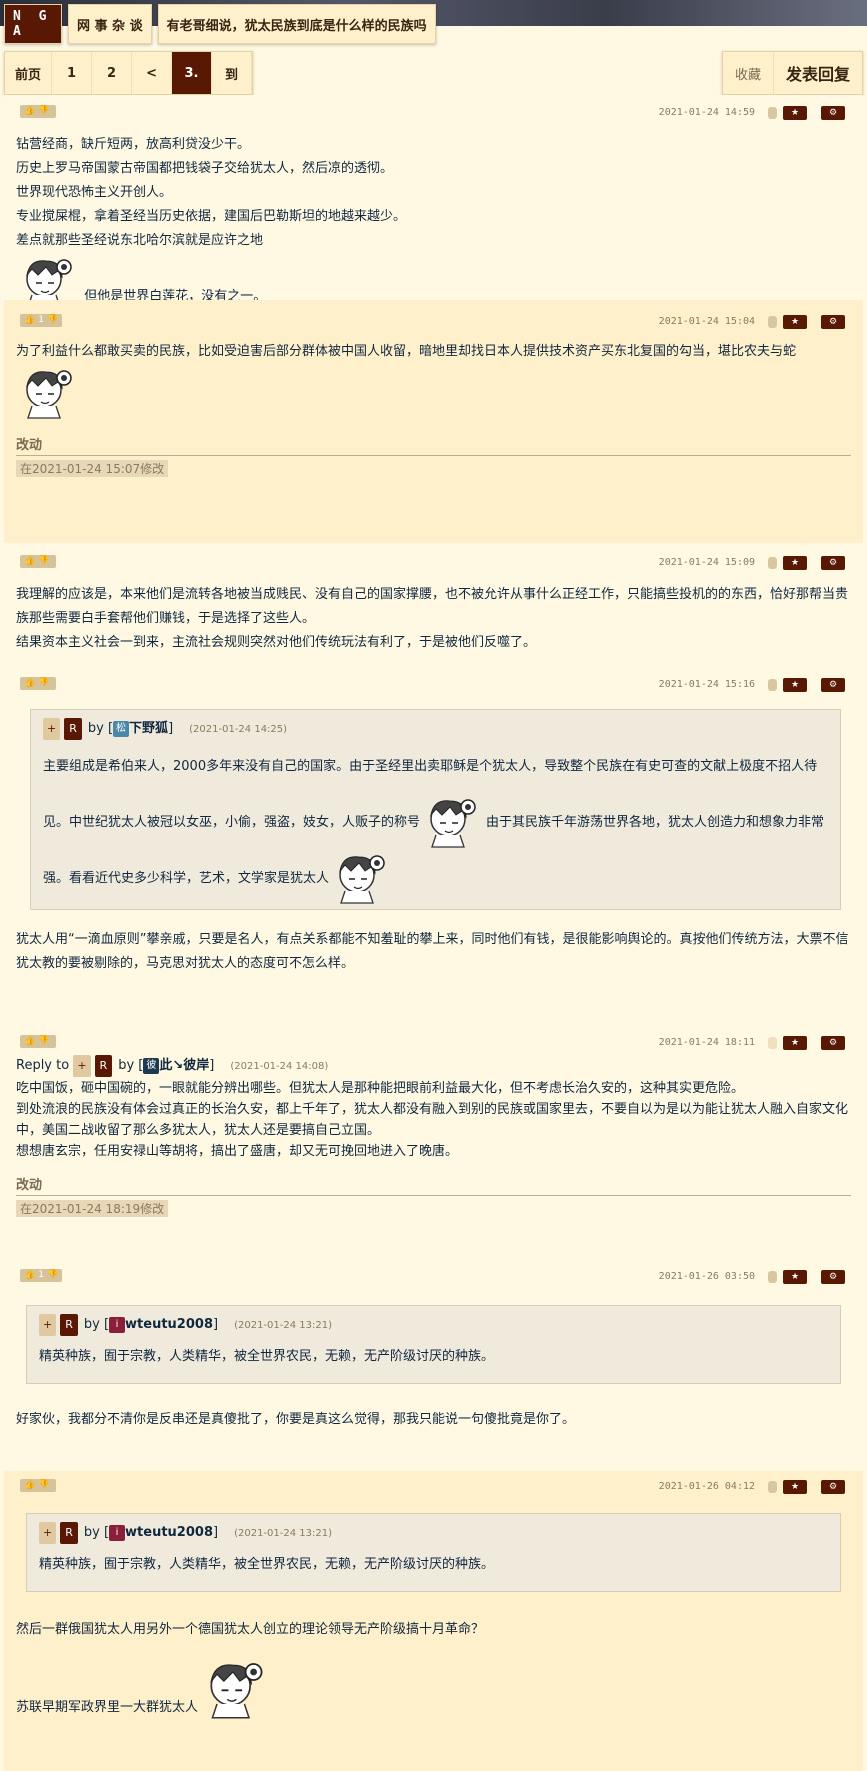  I want to click on page-goto-button: 到, so click(232, 73).